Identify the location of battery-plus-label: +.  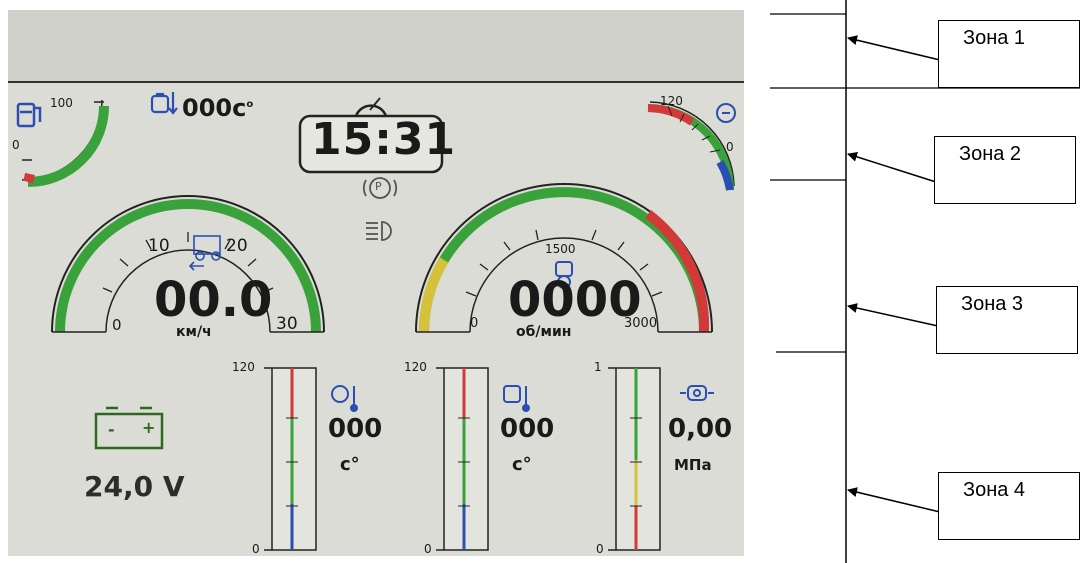
(149, 427).